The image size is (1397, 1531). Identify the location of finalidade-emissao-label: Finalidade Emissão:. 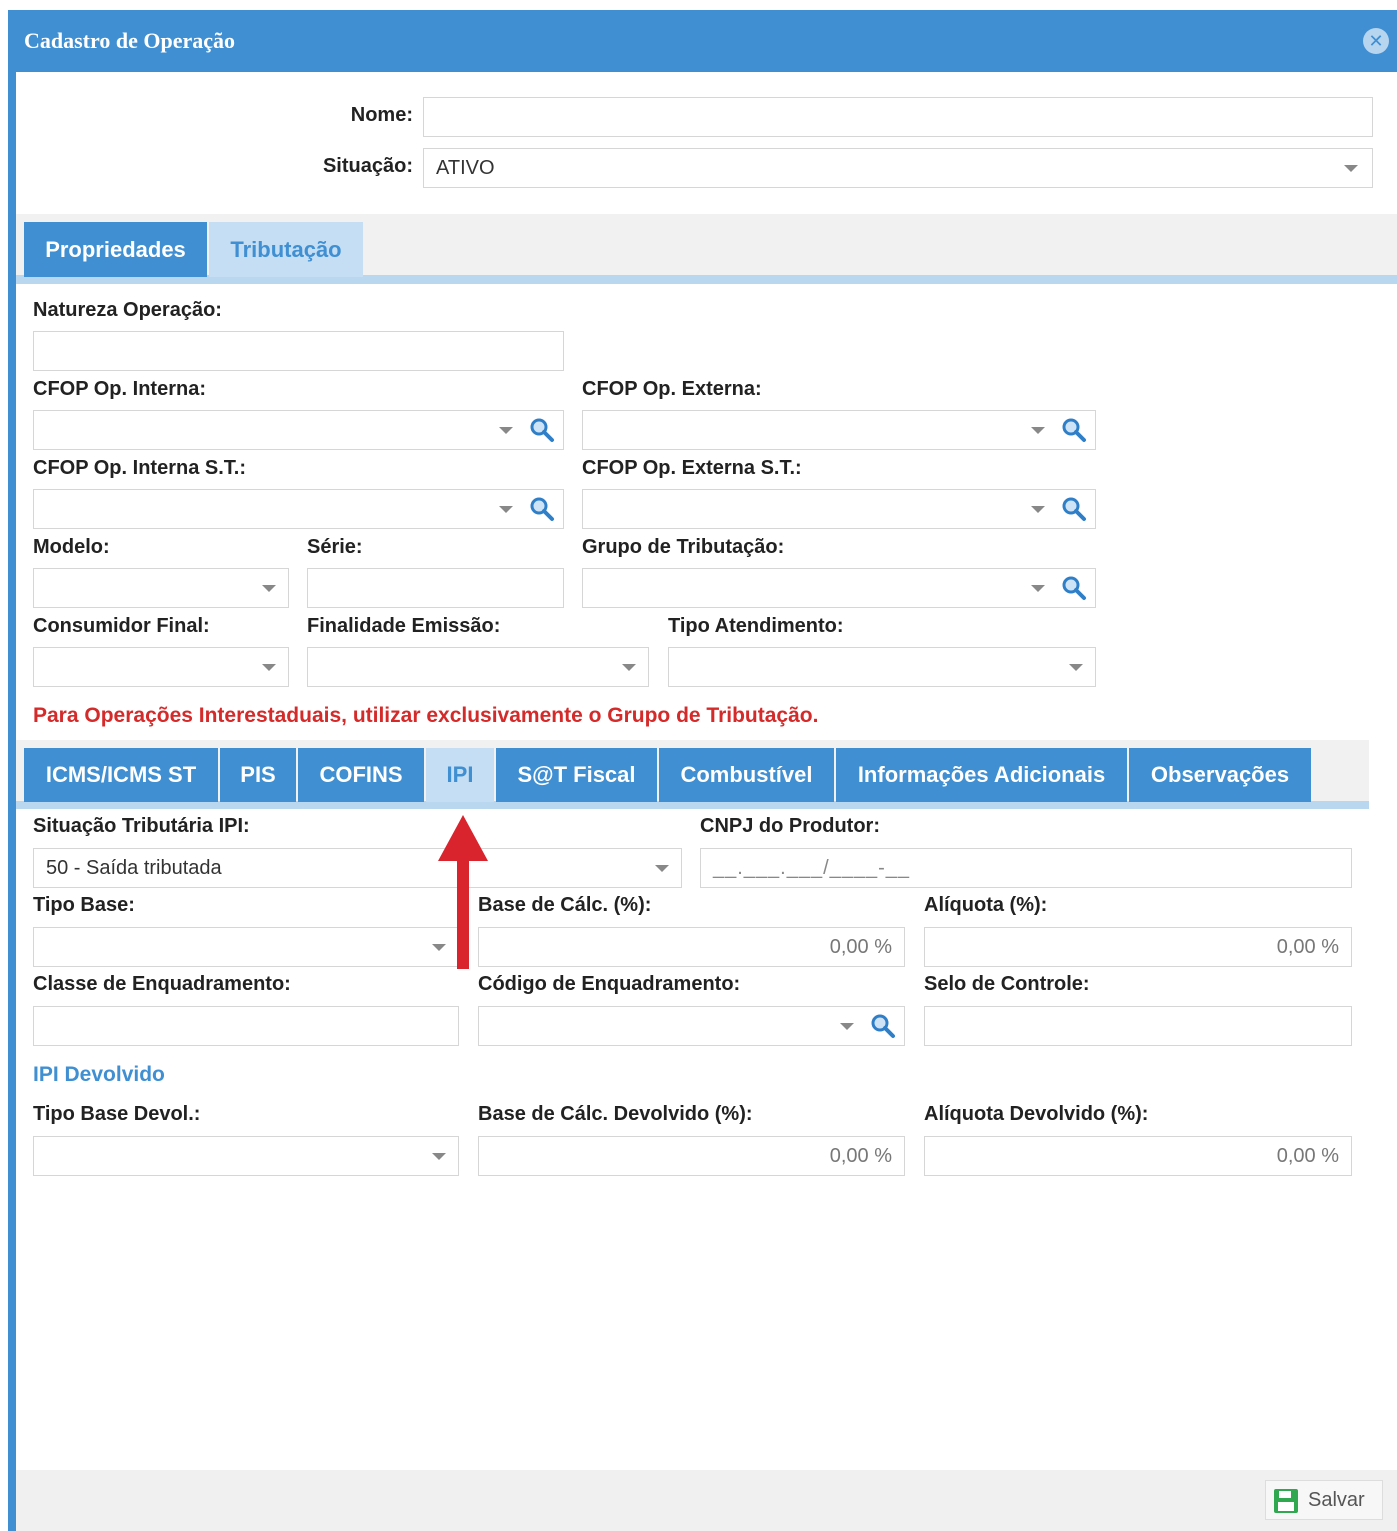
(404, 626).